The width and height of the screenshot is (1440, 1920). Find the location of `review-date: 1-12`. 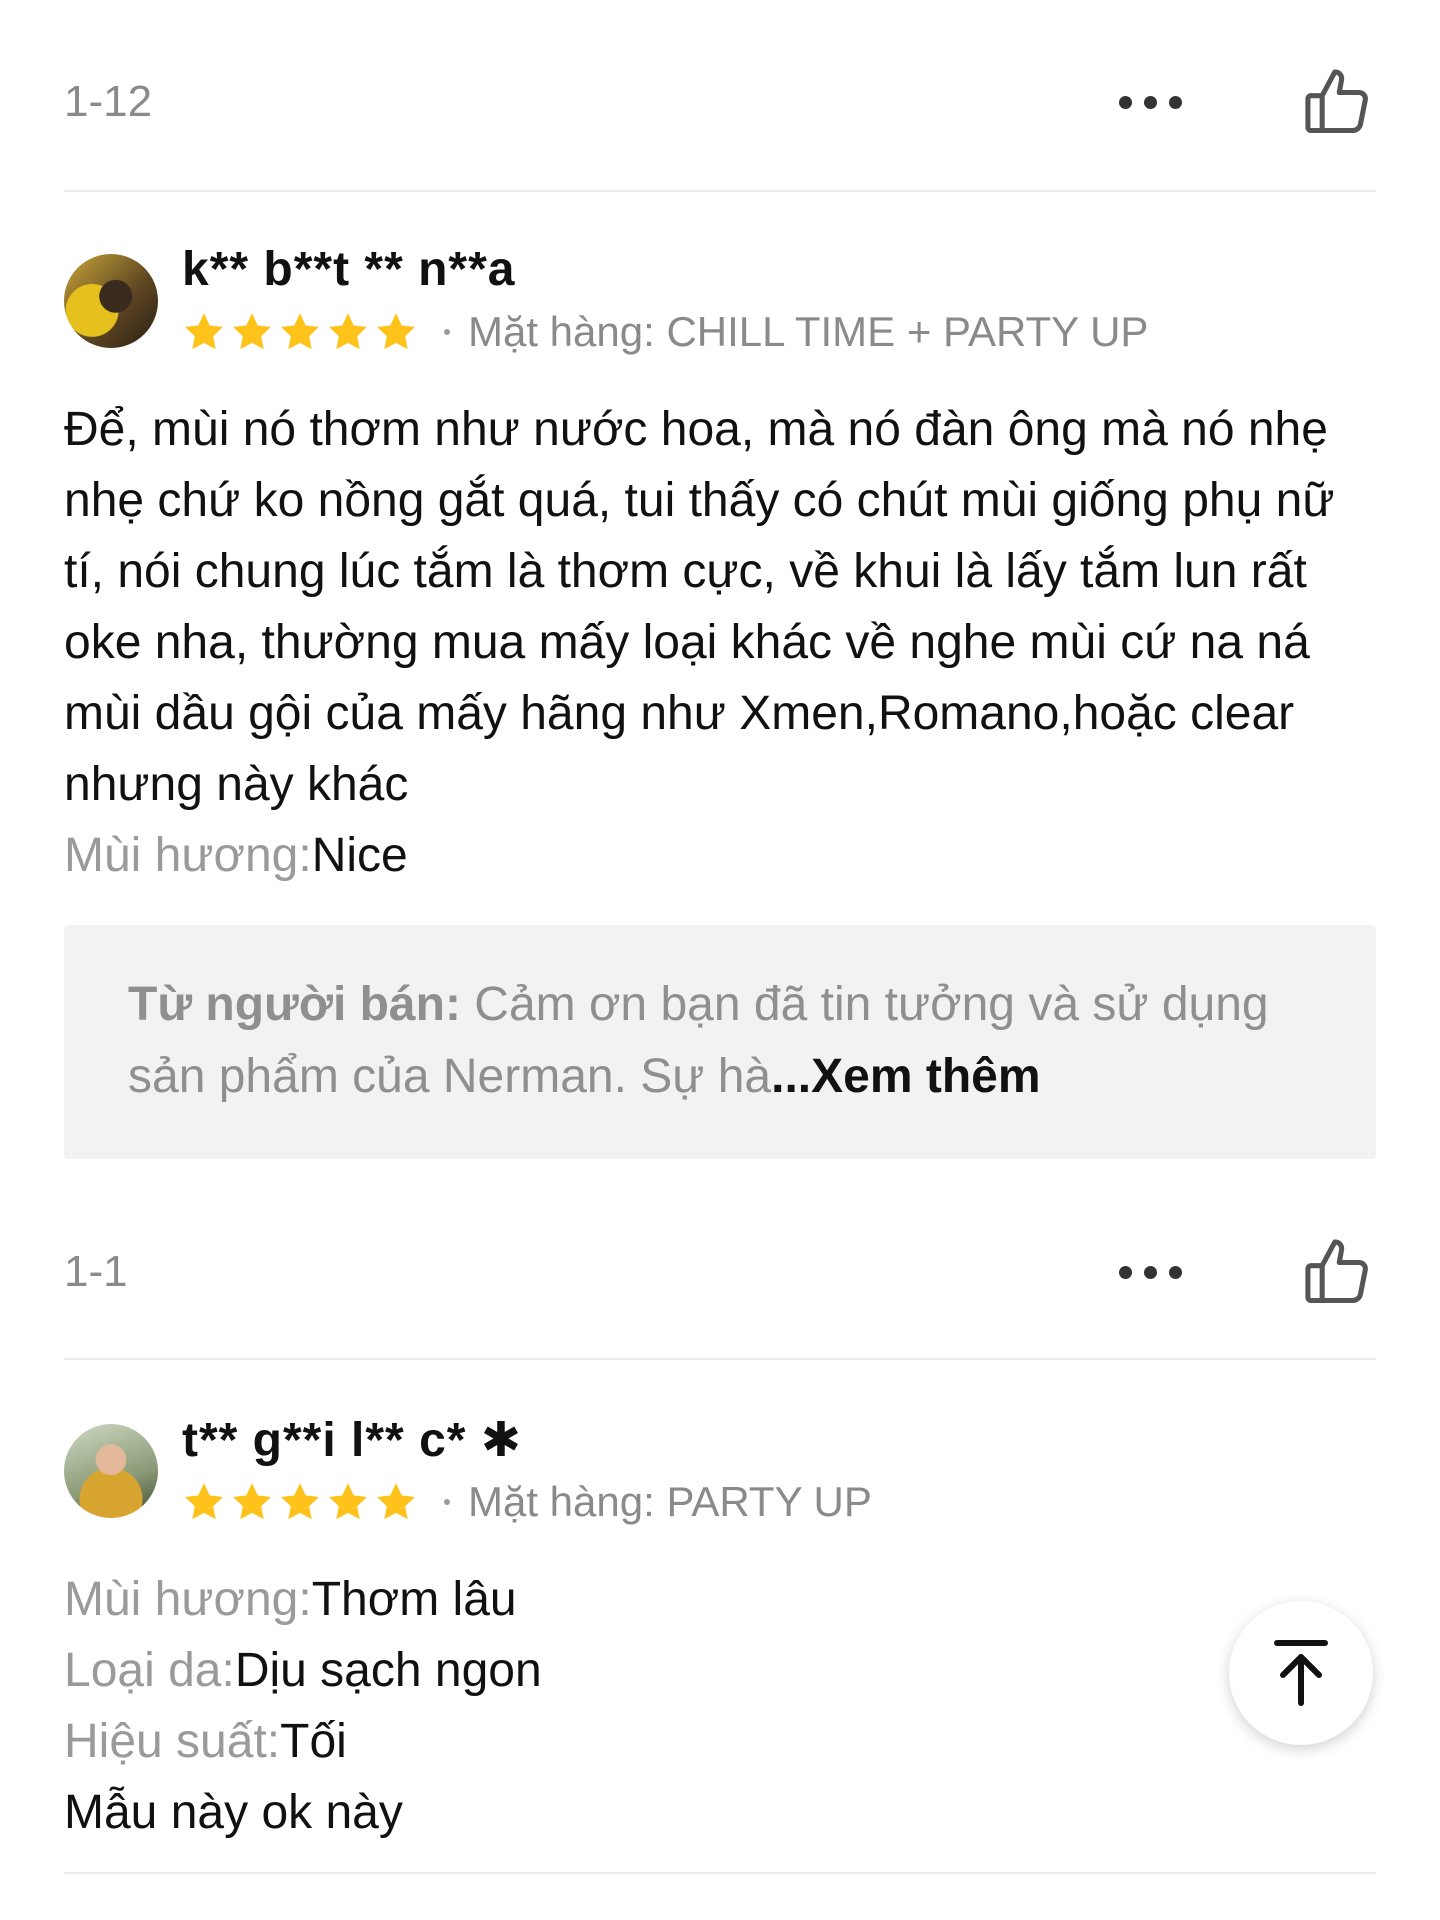

review-date: 1-12 is located at coordinates (108, 101).